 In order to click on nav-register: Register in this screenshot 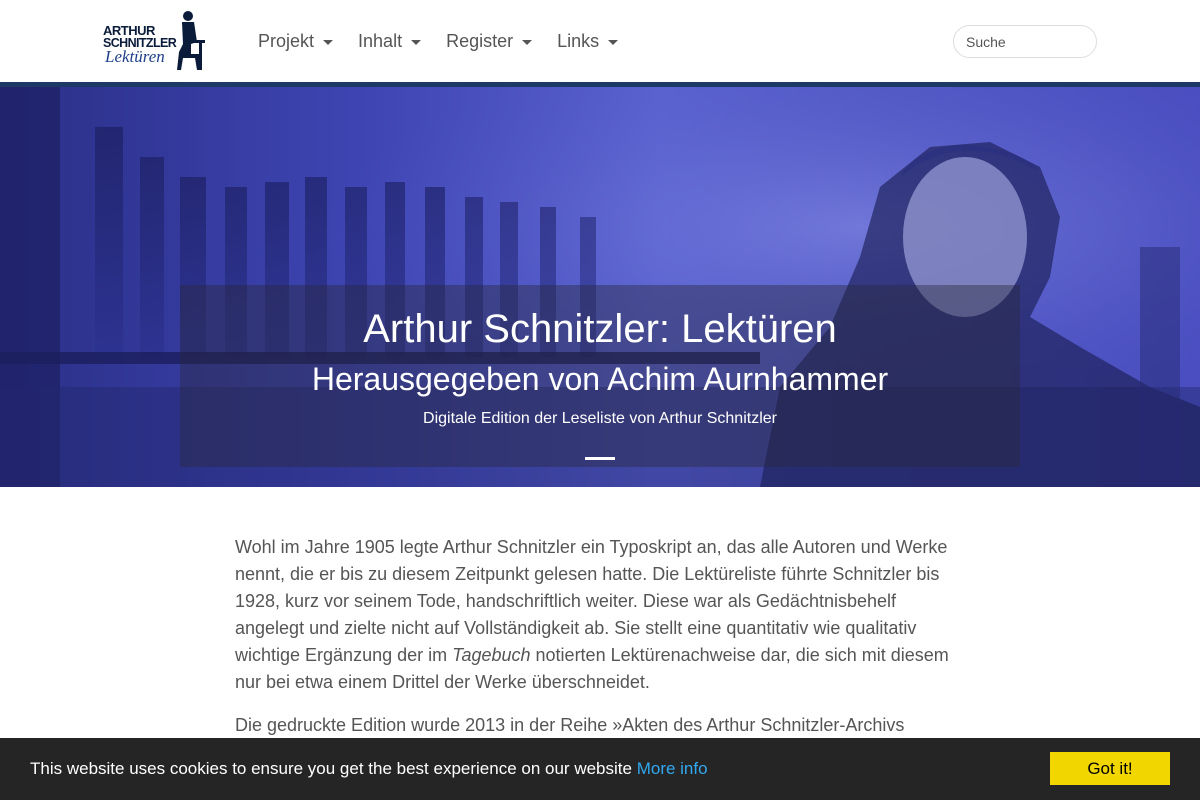, I will do `click(489, 41)`.